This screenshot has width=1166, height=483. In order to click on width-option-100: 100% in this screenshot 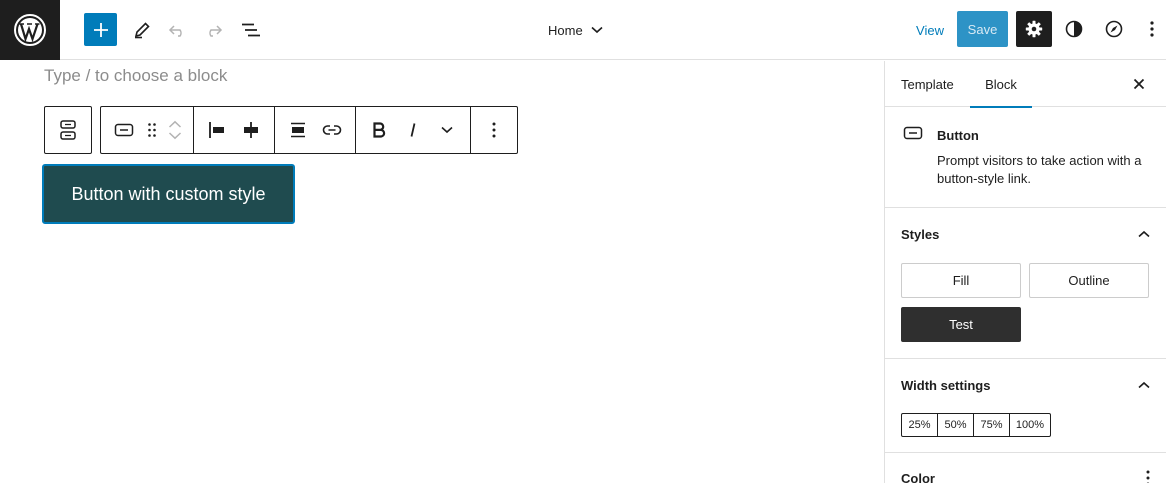, I will do `click(1030, 425)`.